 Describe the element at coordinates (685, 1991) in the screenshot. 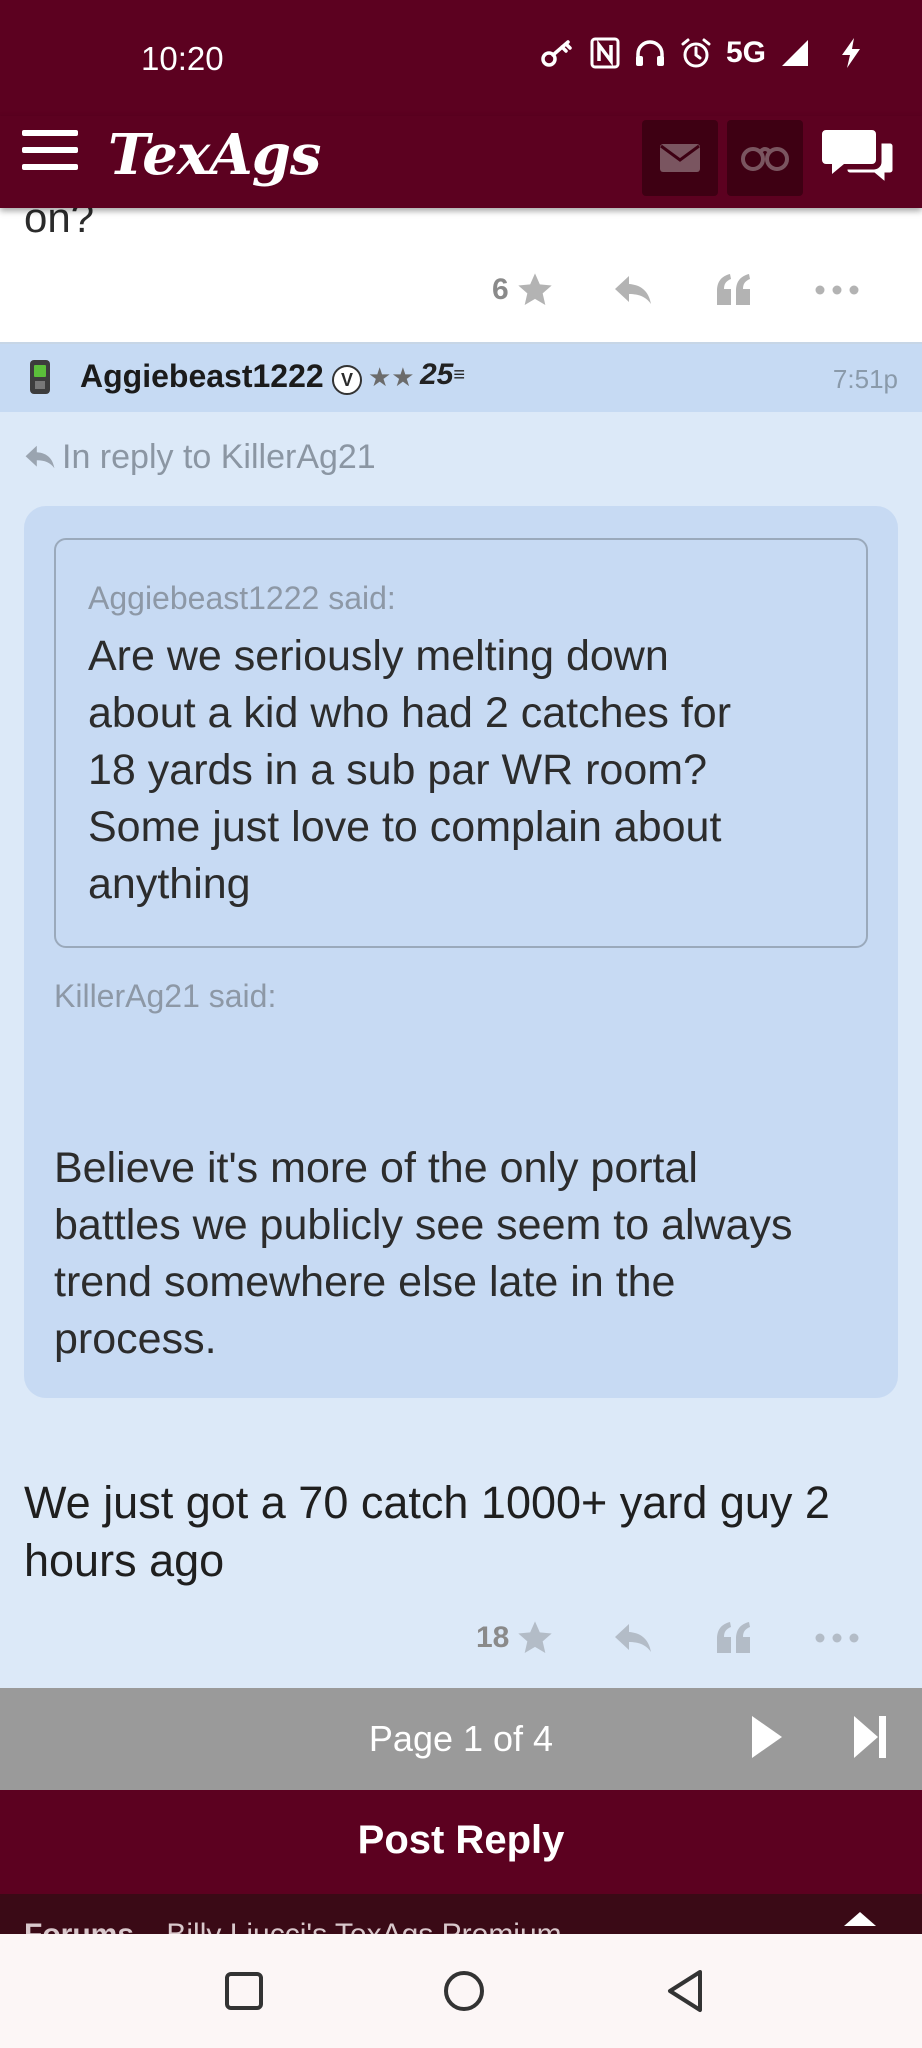

I see `back-nav-icon` at that location.